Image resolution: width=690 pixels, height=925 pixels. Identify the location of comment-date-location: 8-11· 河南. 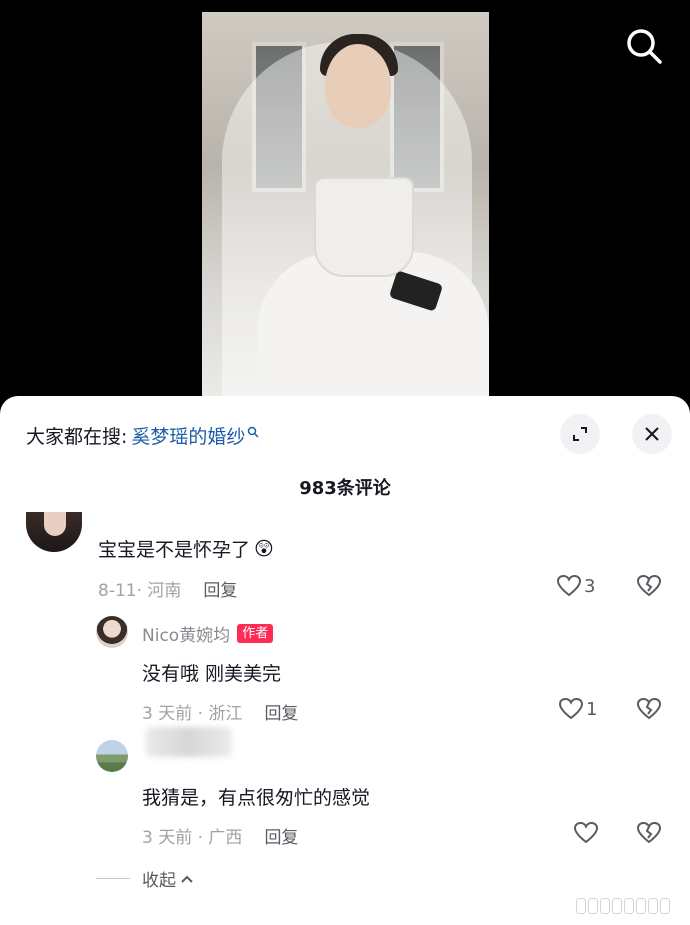
(140, 591).